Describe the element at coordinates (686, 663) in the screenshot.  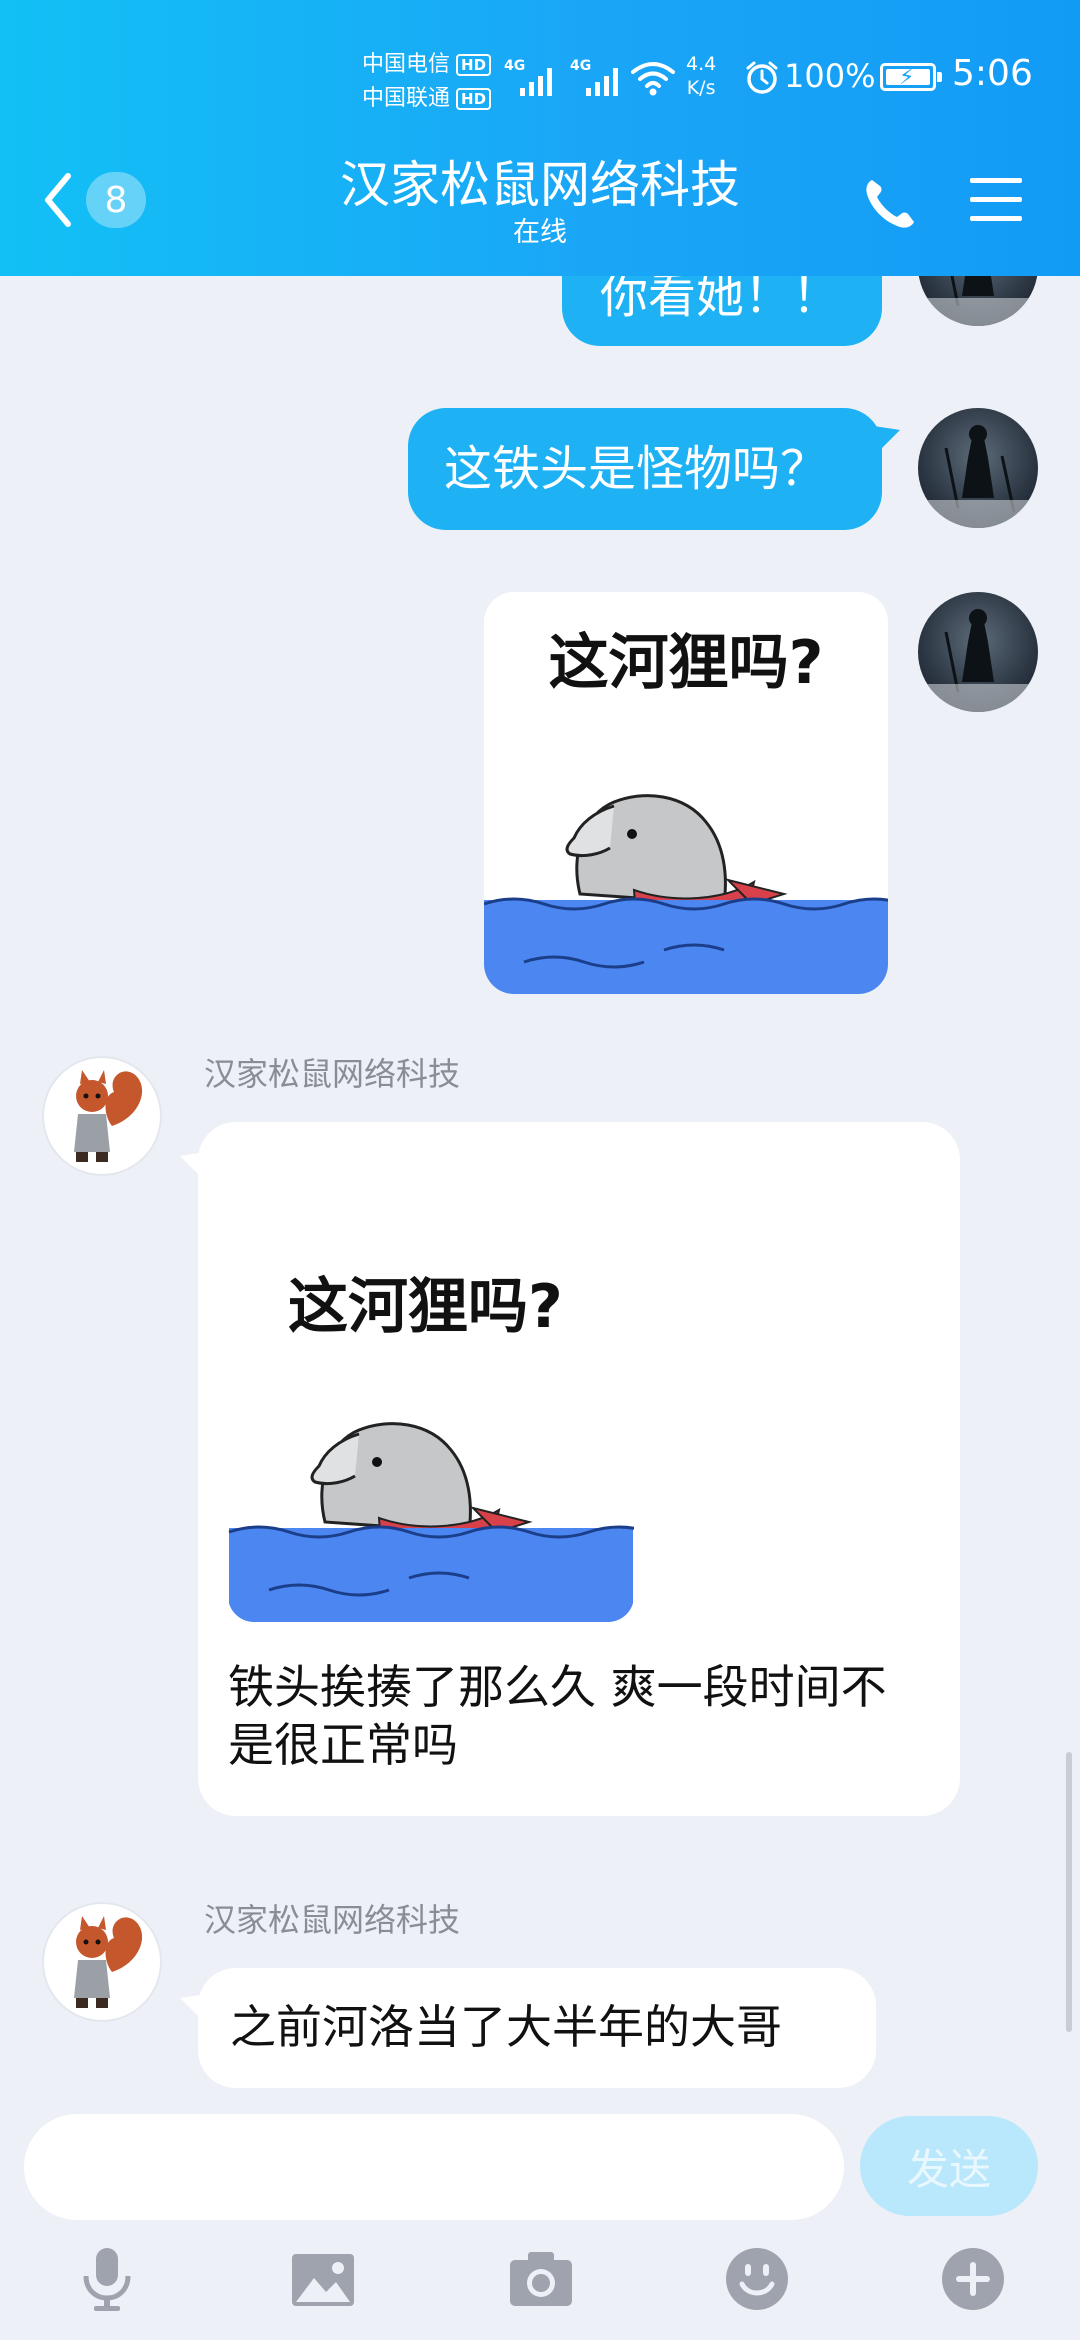
I see `sticker-caption: 这河狸吗?` at that location.